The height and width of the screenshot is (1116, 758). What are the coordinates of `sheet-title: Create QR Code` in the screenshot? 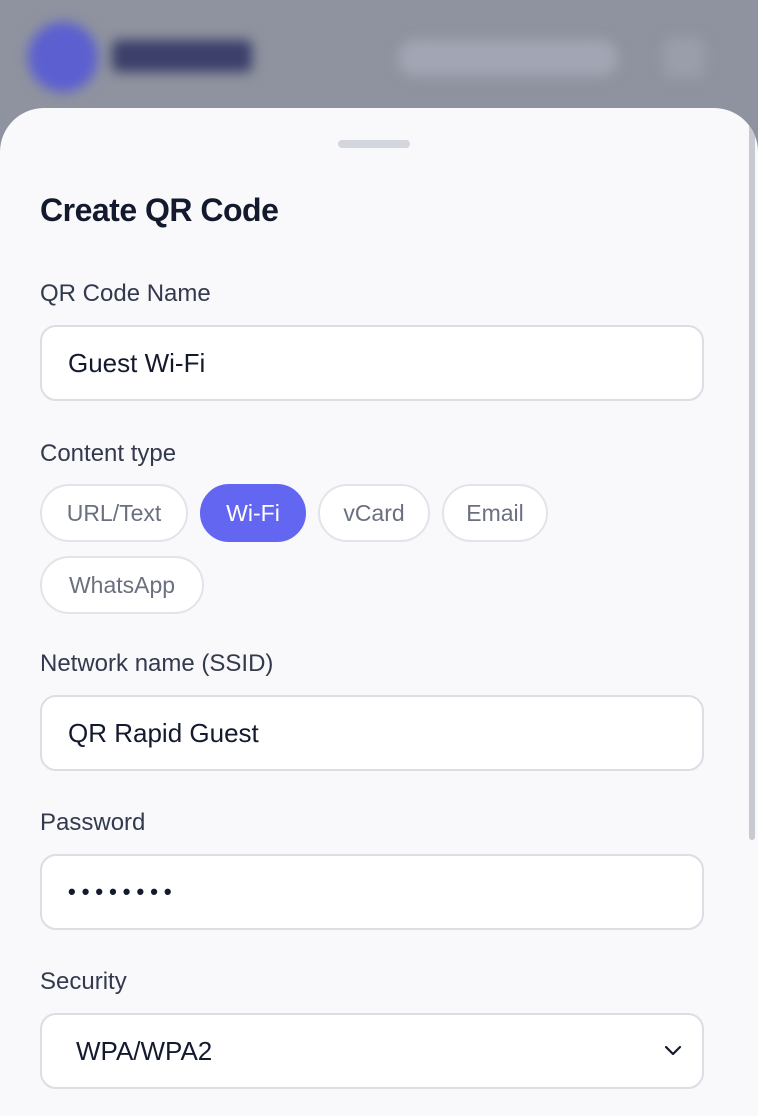 It's located at (159, 210).